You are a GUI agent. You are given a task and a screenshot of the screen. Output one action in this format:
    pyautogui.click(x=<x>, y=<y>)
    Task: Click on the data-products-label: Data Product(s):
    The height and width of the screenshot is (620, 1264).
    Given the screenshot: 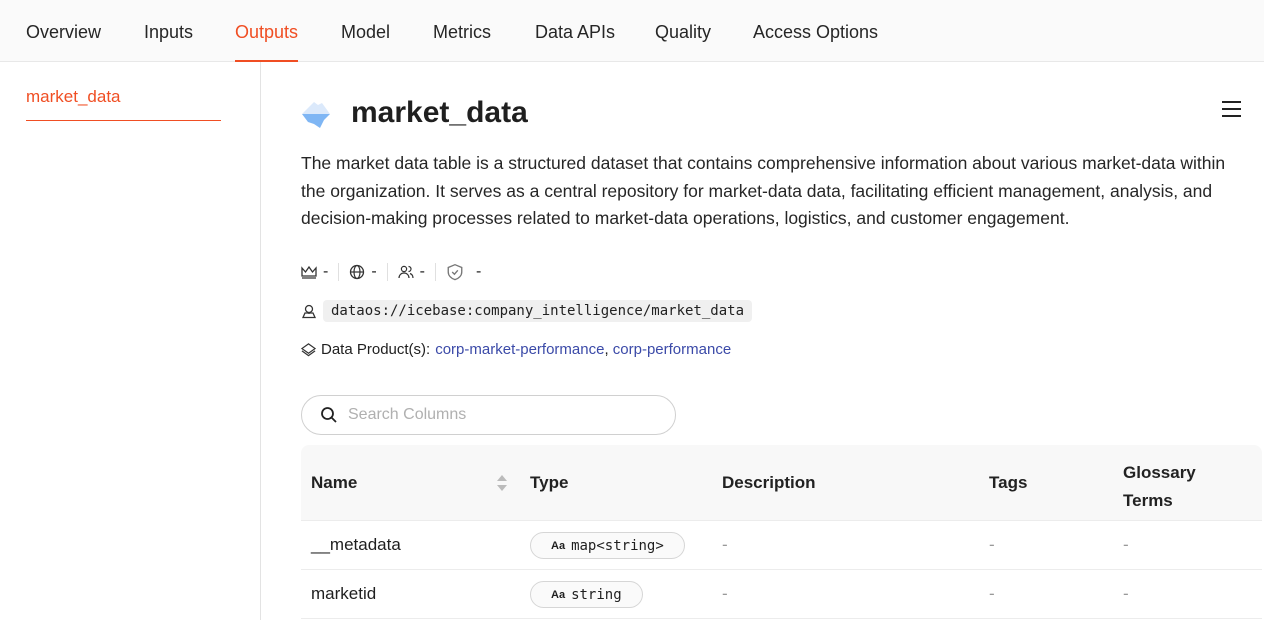 What is the action you would take?
    pyautogui.click(x=376, y=349)
    